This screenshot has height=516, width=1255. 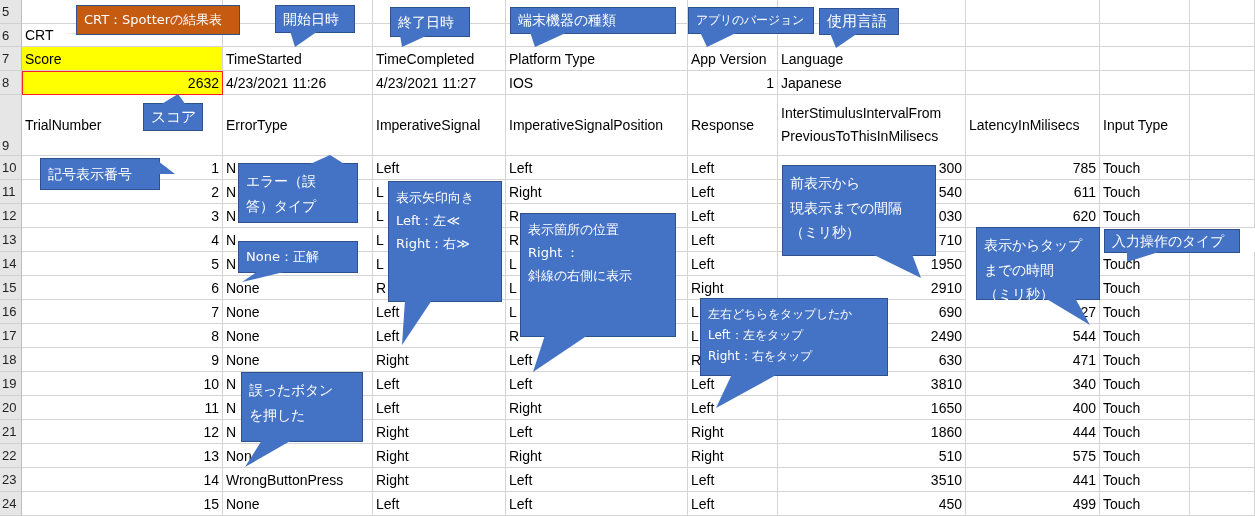 What do you see at coordinates (311, 19) in the screenshot?
I see `callout-text: 開始日時` at bounding box center [311, 19].